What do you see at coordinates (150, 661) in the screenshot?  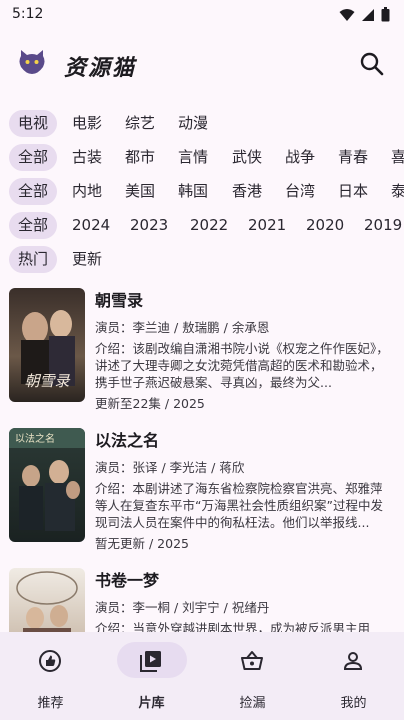 I see `video-library-icon` at bounding box center [150, 661].